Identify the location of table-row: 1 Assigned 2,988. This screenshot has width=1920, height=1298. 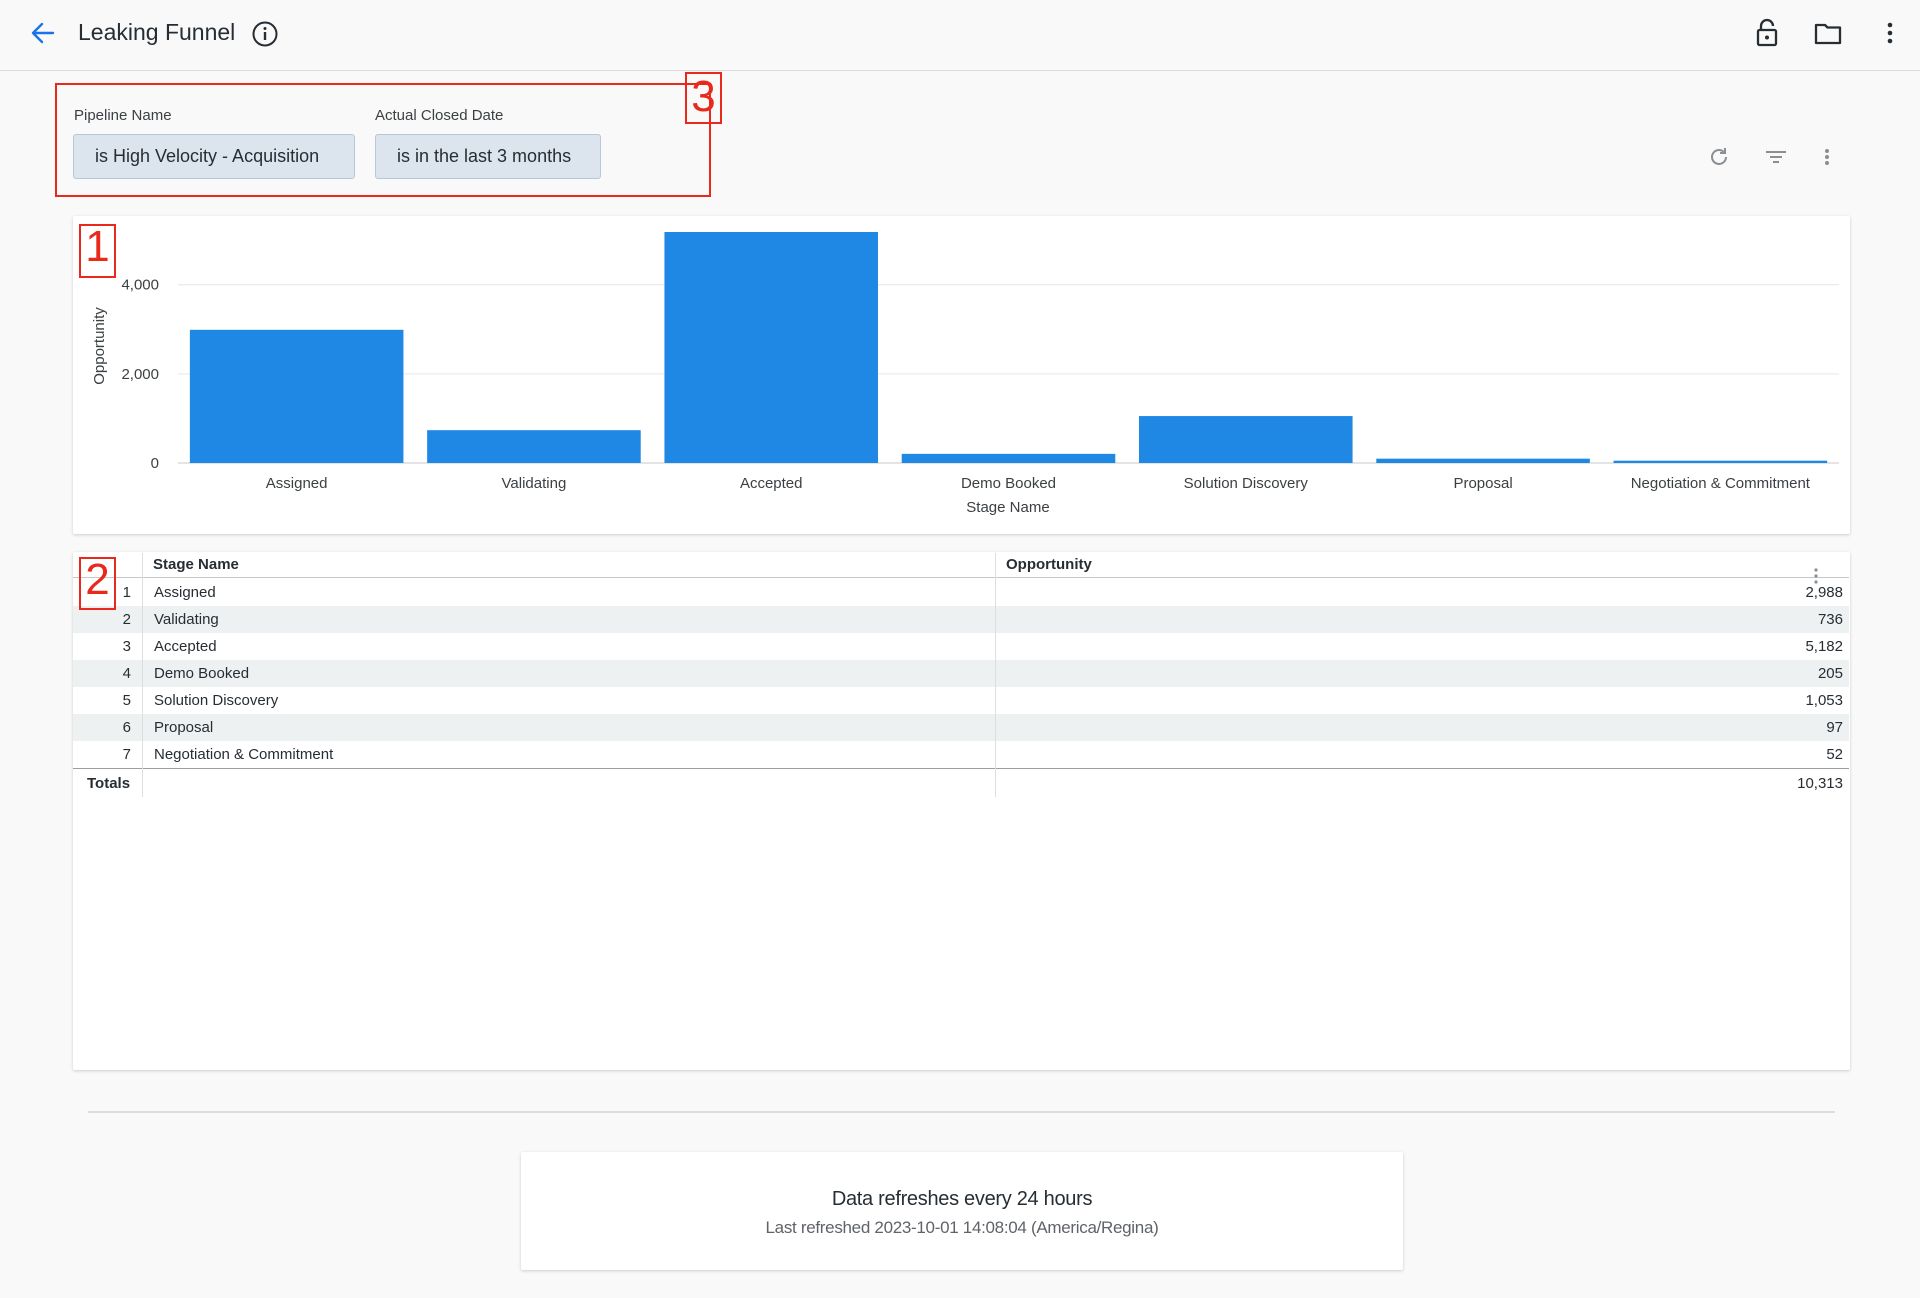
(961, 592).